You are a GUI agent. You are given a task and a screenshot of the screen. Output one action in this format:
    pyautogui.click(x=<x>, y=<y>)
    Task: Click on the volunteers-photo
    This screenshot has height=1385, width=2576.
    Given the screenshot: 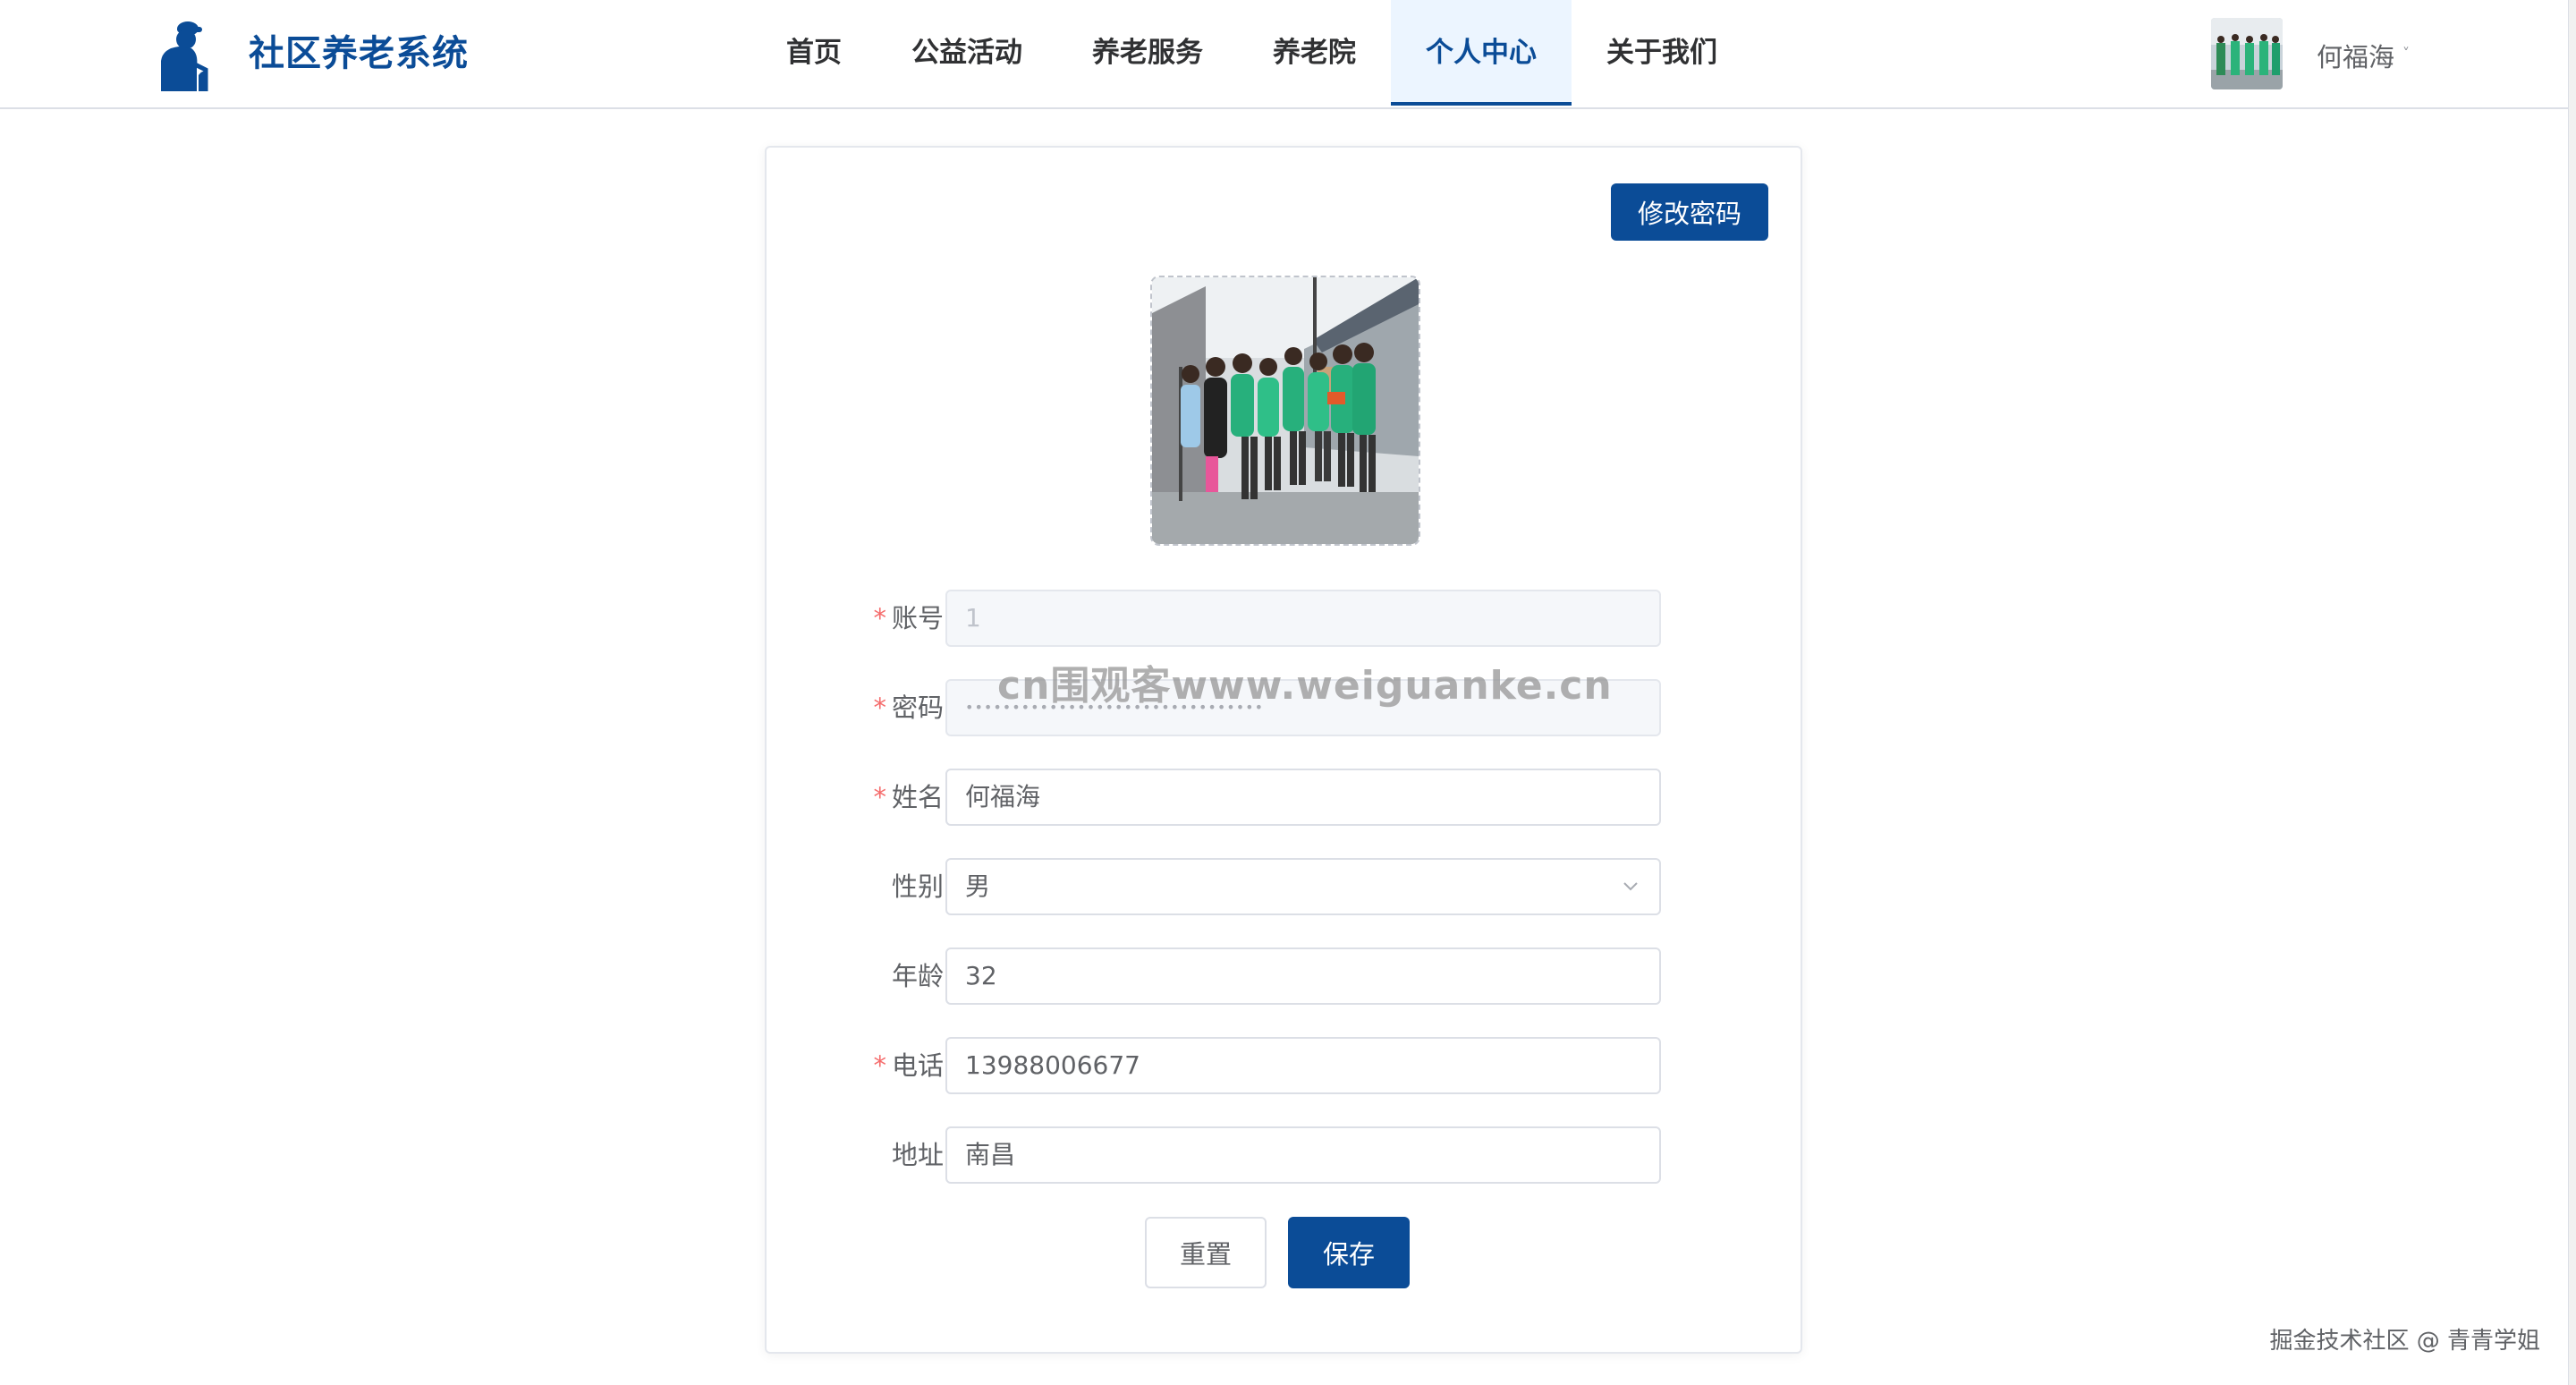 What is the action you would take?
    pyautogui.click(x=1285, y=410)
    